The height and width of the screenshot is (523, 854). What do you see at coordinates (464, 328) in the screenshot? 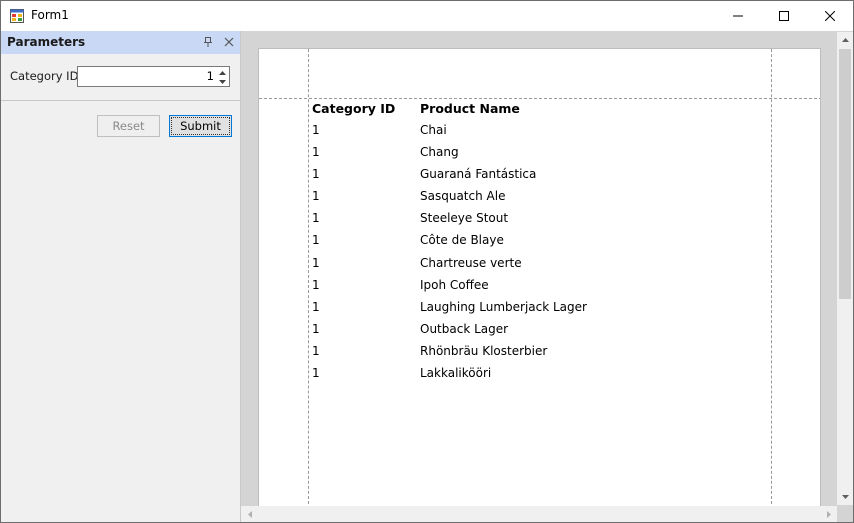
I see `cell-product-name: Outback Lager` at bounding box center [464, 328].